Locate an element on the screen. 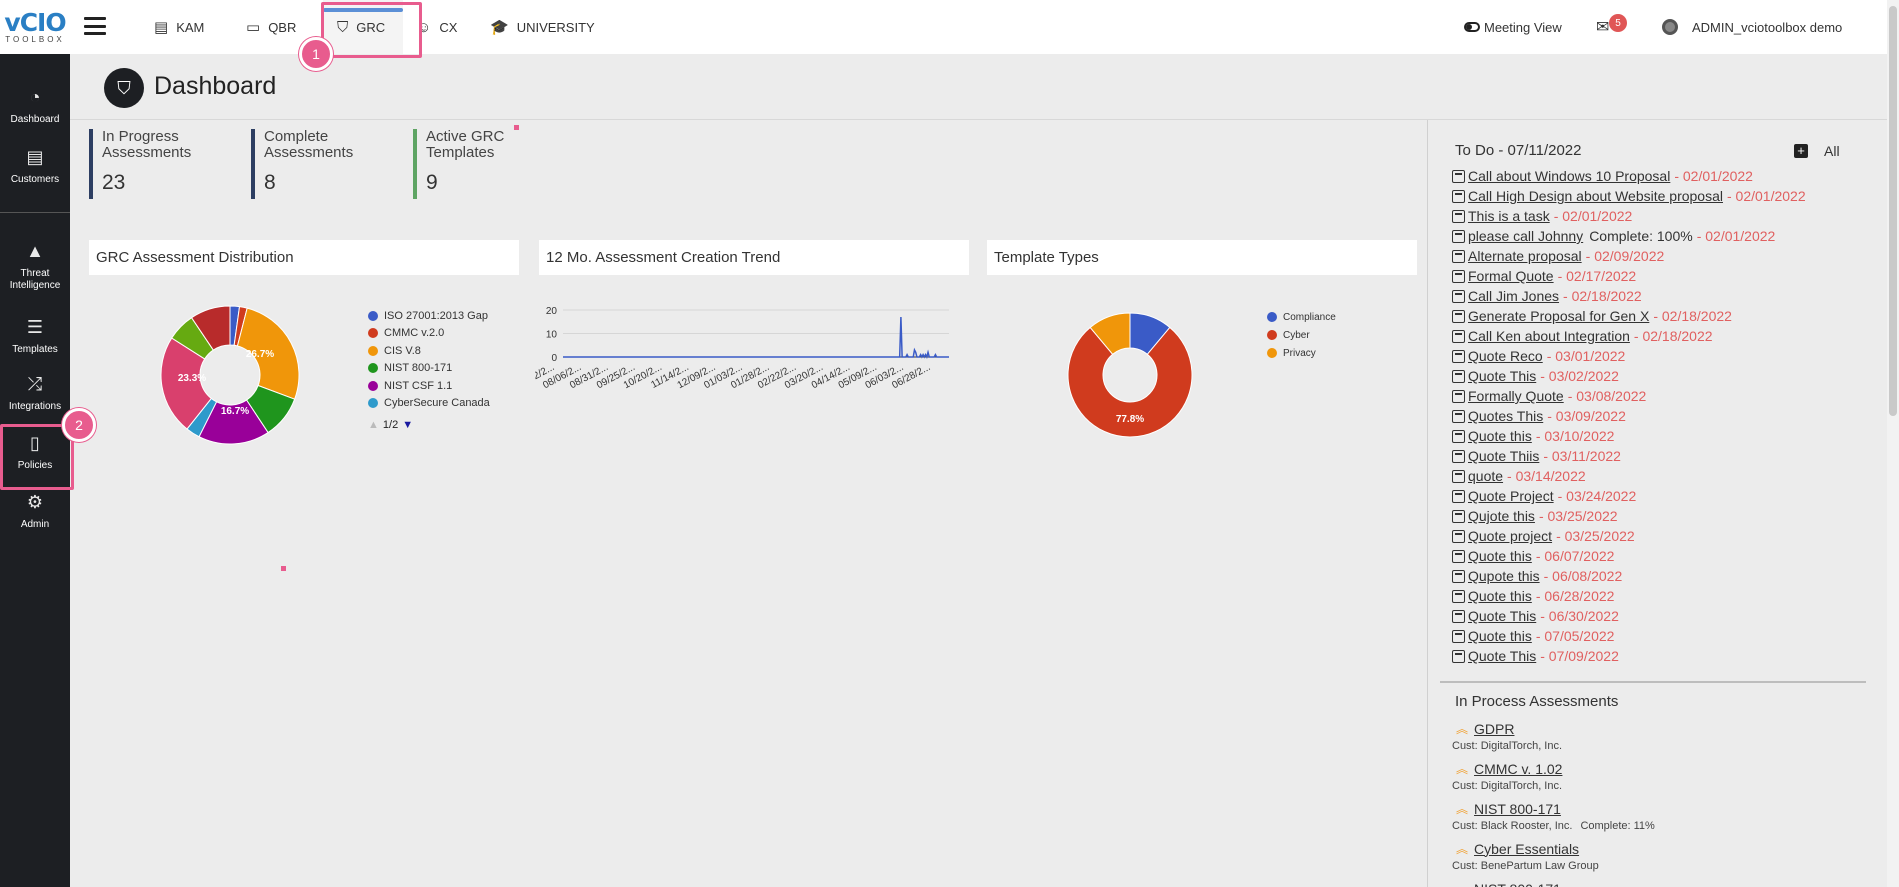  todo-item: Quote this - 07/05/2022 is located at coordinates (1657, 636).